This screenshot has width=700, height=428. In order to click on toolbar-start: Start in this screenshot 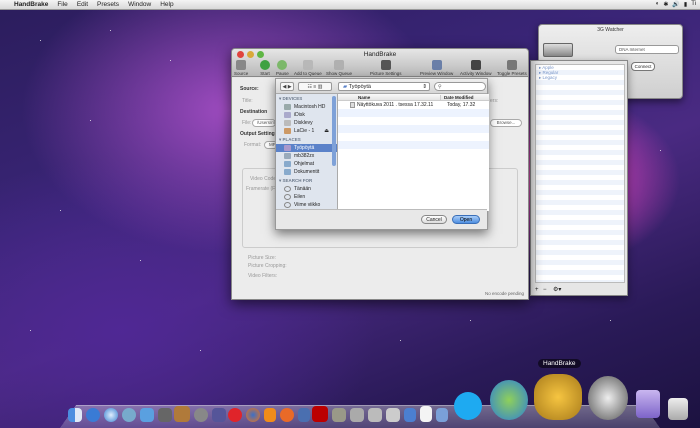, I will do `click(265, 68)`.